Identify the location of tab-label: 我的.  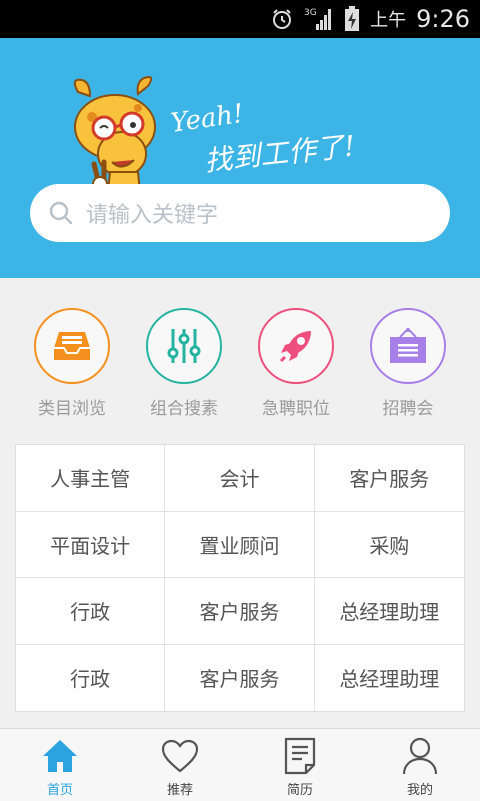
(419, 790).